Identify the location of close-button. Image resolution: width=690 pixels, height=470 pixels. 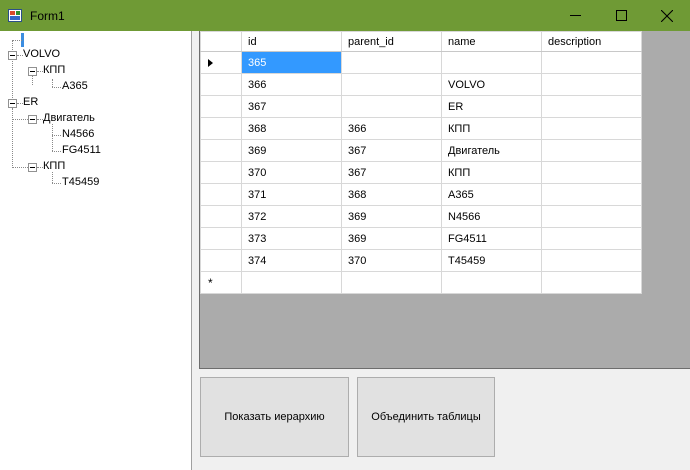
(667, 15).